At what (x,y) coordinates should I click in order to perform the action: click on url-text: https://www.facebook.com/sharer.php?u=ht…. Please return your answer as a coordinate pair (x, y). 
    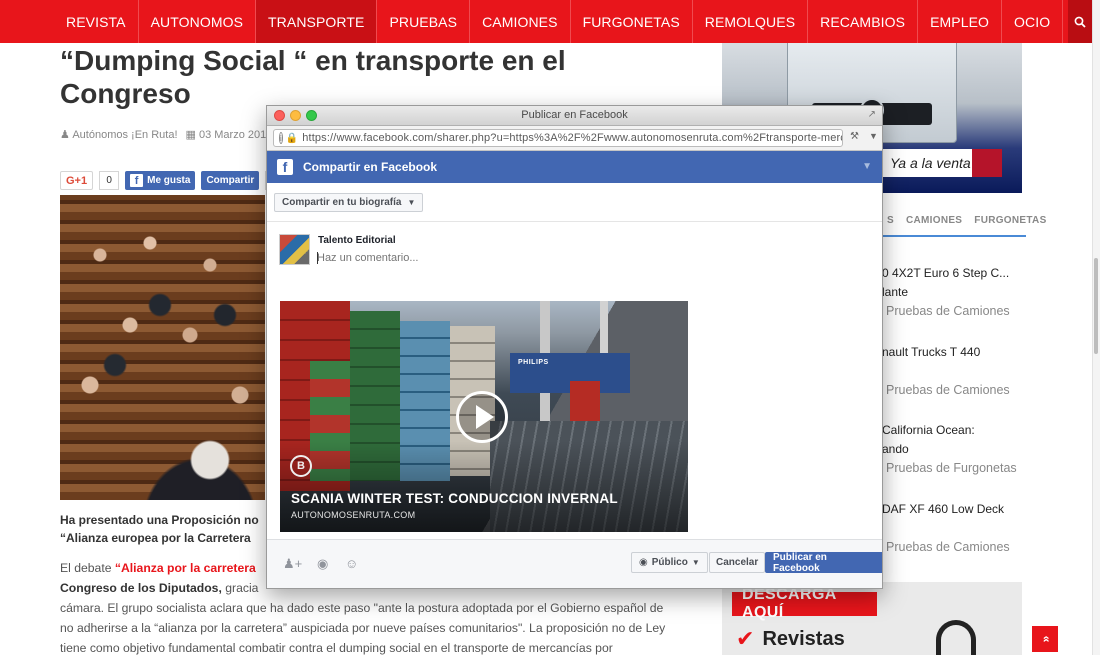
    Looking at the image, I should click on (572, 138).